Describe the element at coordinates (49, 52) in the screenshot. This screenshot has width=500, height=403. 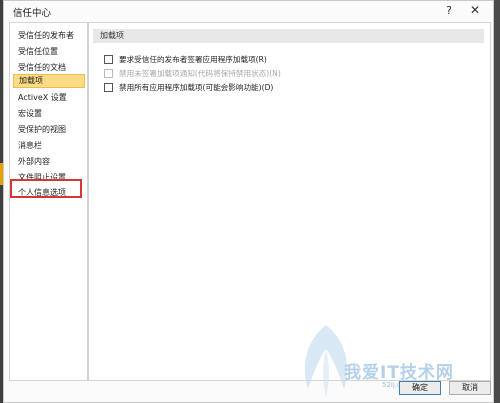
I see `sidebar-item-trusted-locations: 受信任位置` at that location.